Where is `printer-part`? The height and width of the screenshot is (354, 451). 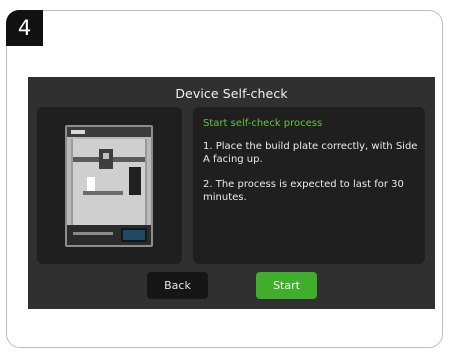 printer-part is located at coordinates (91, 184).